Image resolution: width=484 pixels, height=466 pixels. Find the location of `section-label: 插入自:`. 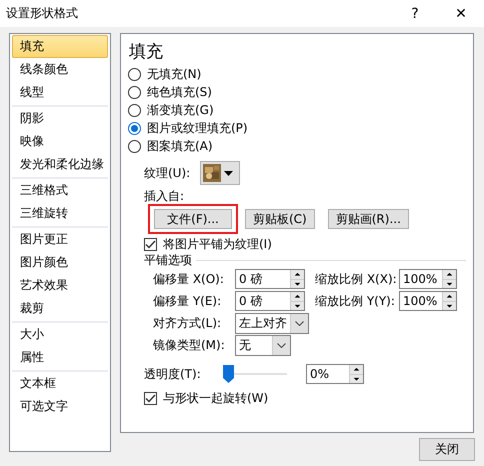

section-label: 插入自: is located at coordinates (165, 196).